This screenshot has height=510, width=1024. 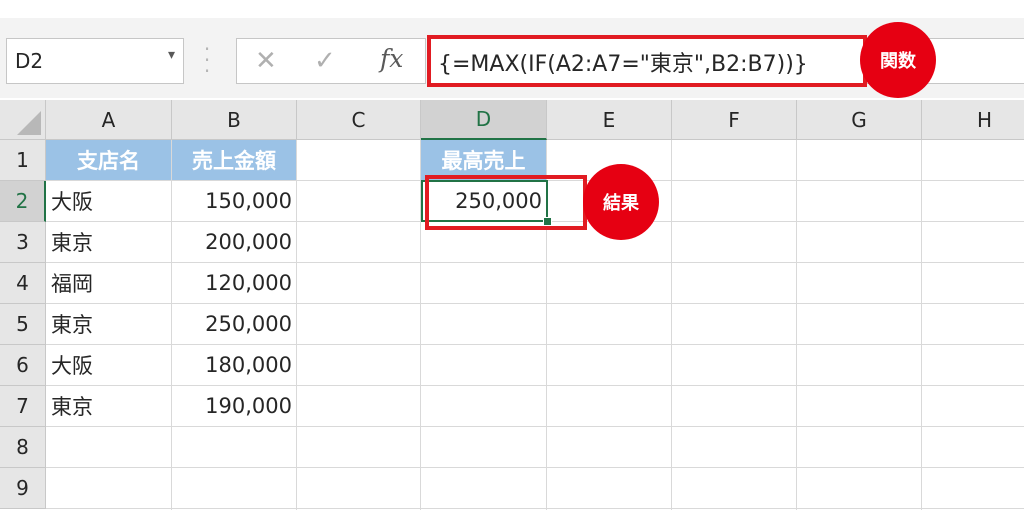 What do you see at coordinates (609, 120) in the screenshot?
I see `column-header-e: E` at bounding box center [609, 120].